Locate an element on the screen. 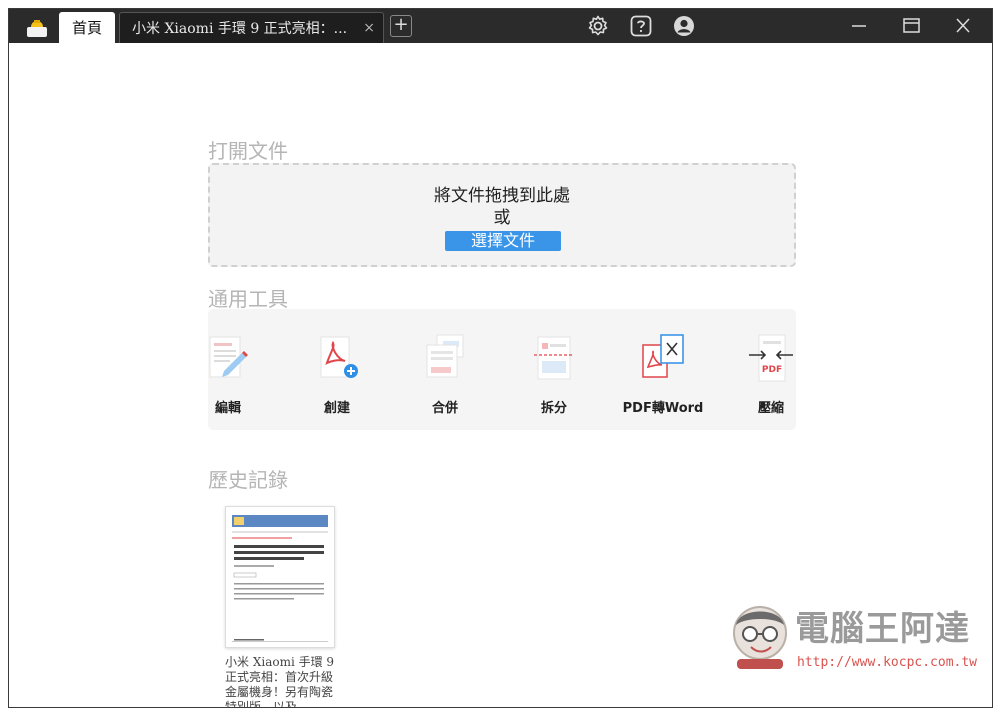 This screenshot has height=715, width=1000. history-heading: 歷史記錄 is located at coordinates (248, 480).